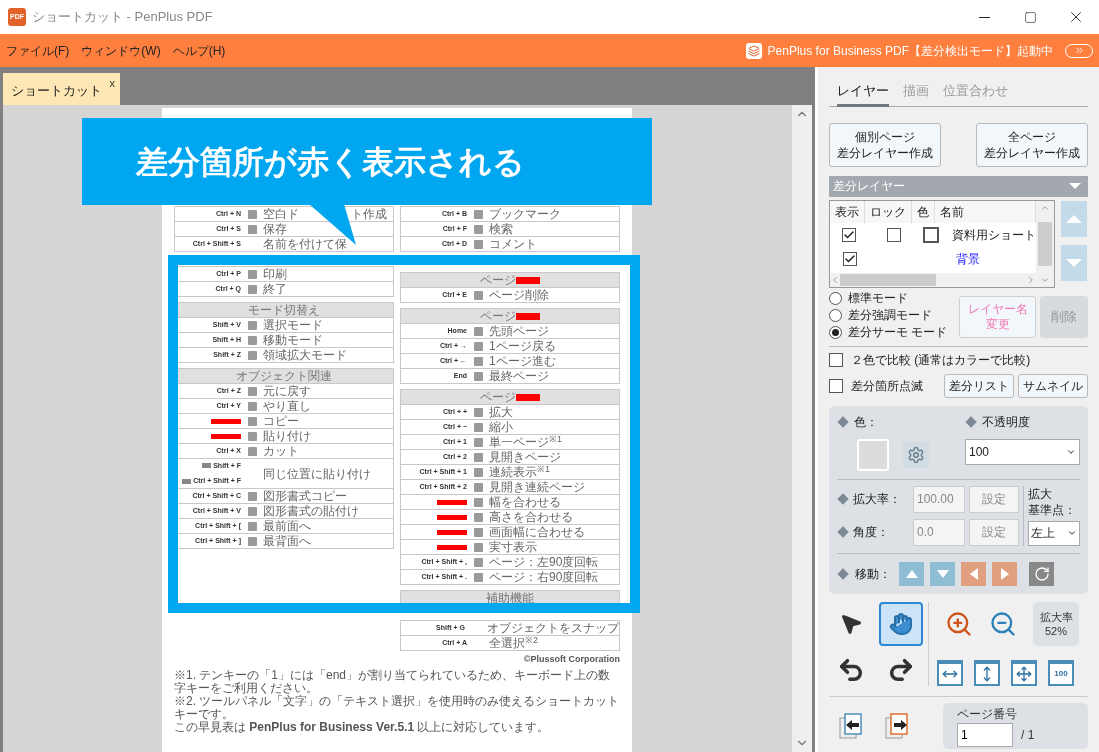 This screenshot has height=752, width=1099. Describe the element at coordinates (501, 412) in the screenshot. I see `shortcut-label: 拡大` at that location.